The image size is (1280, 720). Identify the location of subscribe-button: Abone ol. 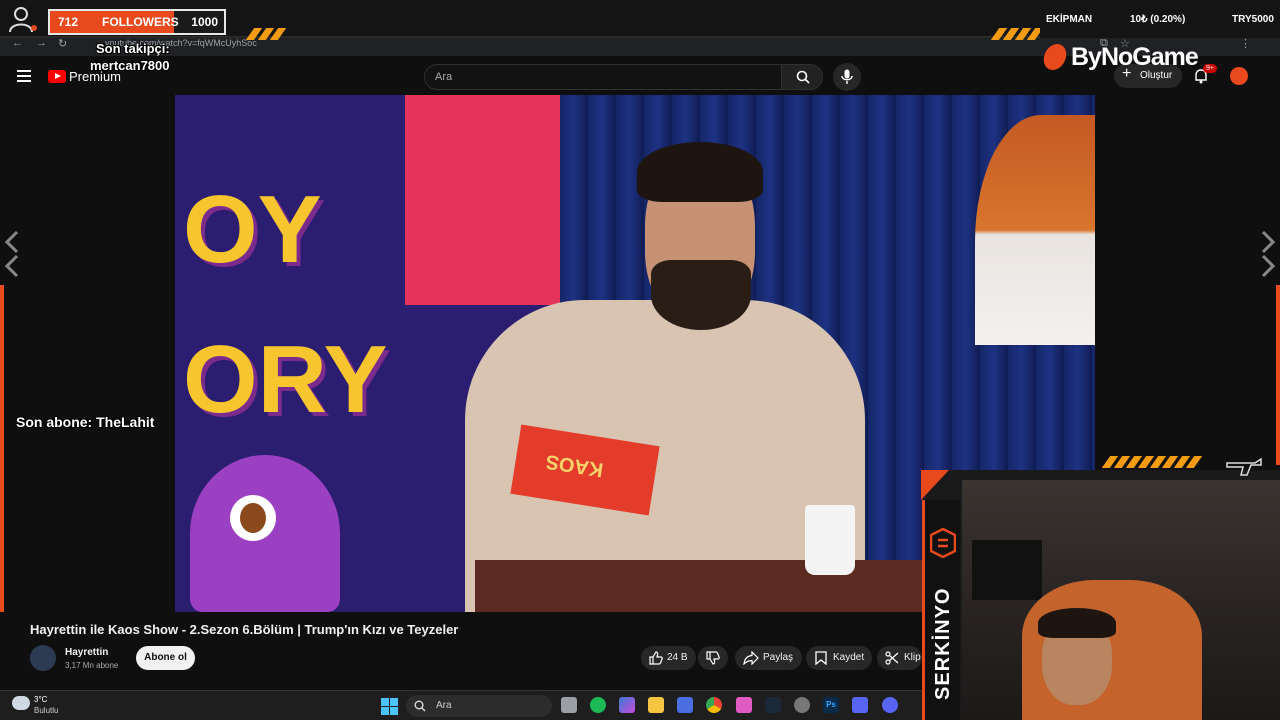
(165, 658).